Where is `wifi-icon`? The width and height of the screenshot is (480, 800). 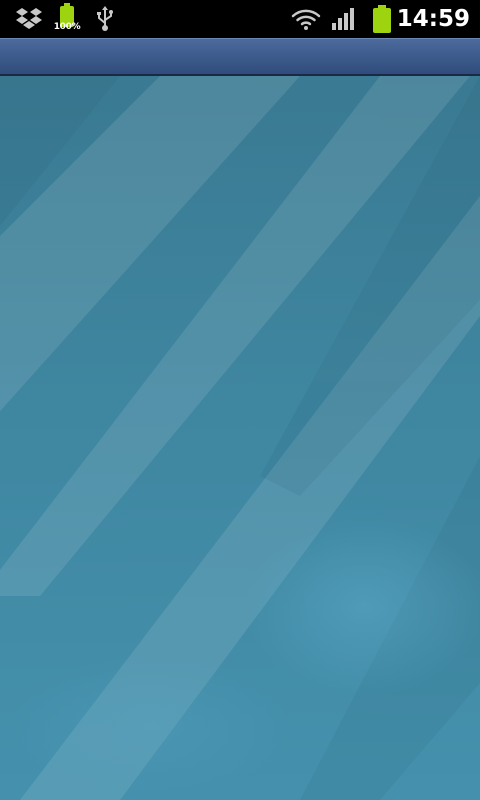 wifi-icon is located at coordinates (306, 19).